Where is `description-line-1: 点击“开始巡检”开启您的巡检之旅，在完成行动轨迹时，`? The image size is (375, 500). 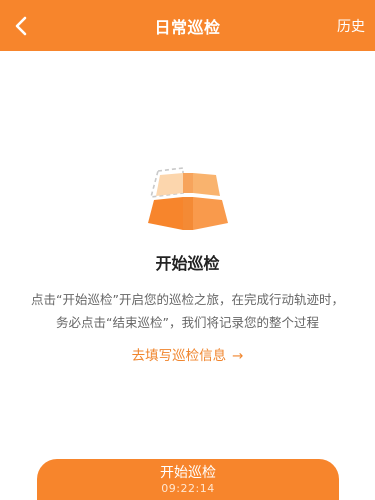
description-line-1: 点击“开始巡检”开启您的巡检之旅，在完成行动轨迹时， is located at coordinates (187, 299).